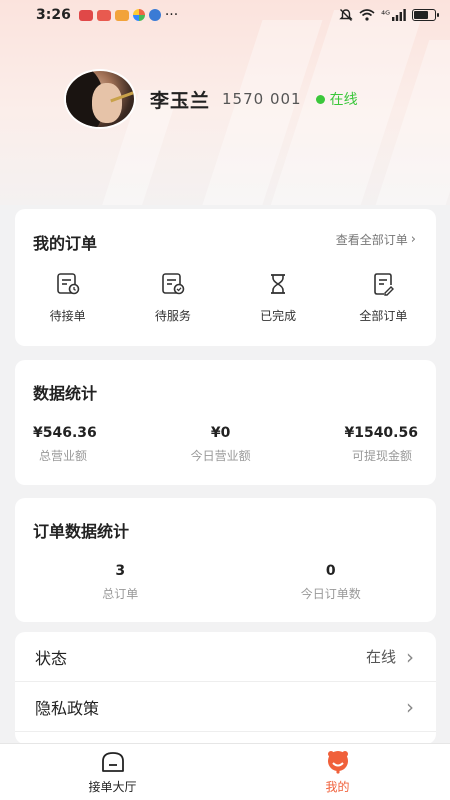 The height and width of the screenshot is (800, 450). I want to click on user-name: 李玉兰, so click(180, 100).